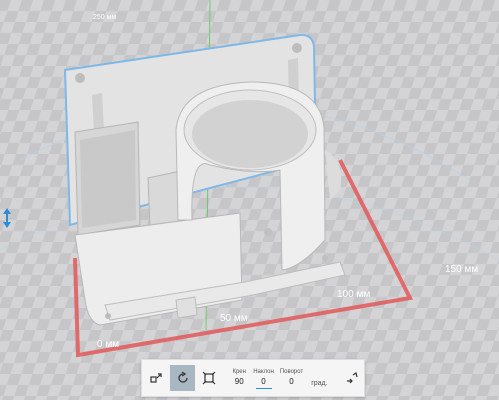 Image resolution: width=499 pixels, height=400 pixels. I want to click on scale-icon, so click(209, 378).